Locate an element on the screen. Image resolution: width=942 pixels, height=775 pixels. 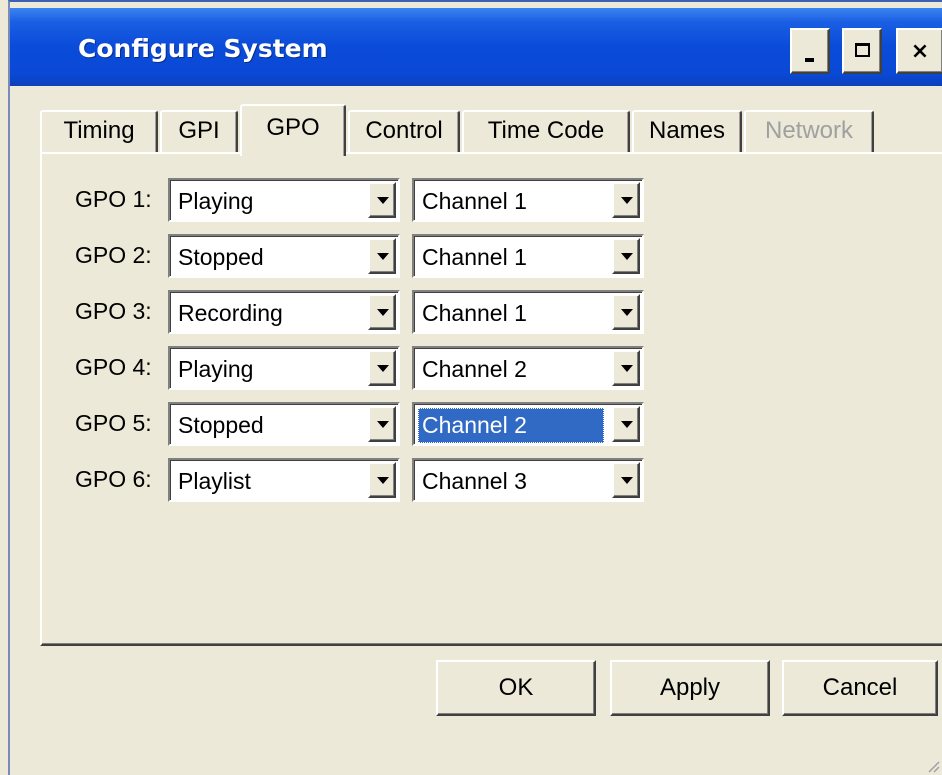
tab-names: Names is located at coordinates (687, 132).